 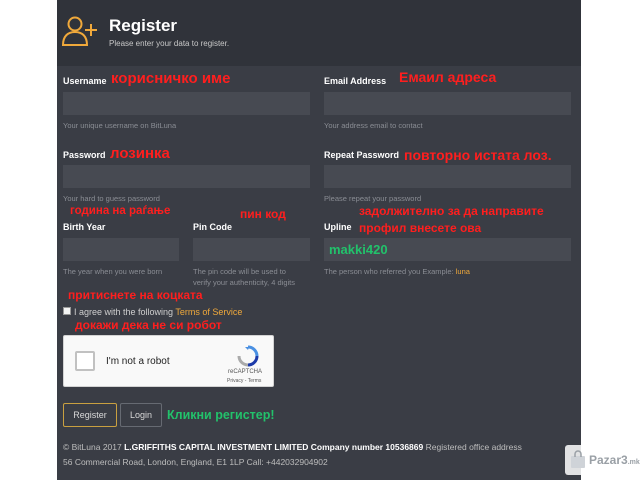 I want to click on pin-code-label: Pin Code, so click(x=213, y=227).